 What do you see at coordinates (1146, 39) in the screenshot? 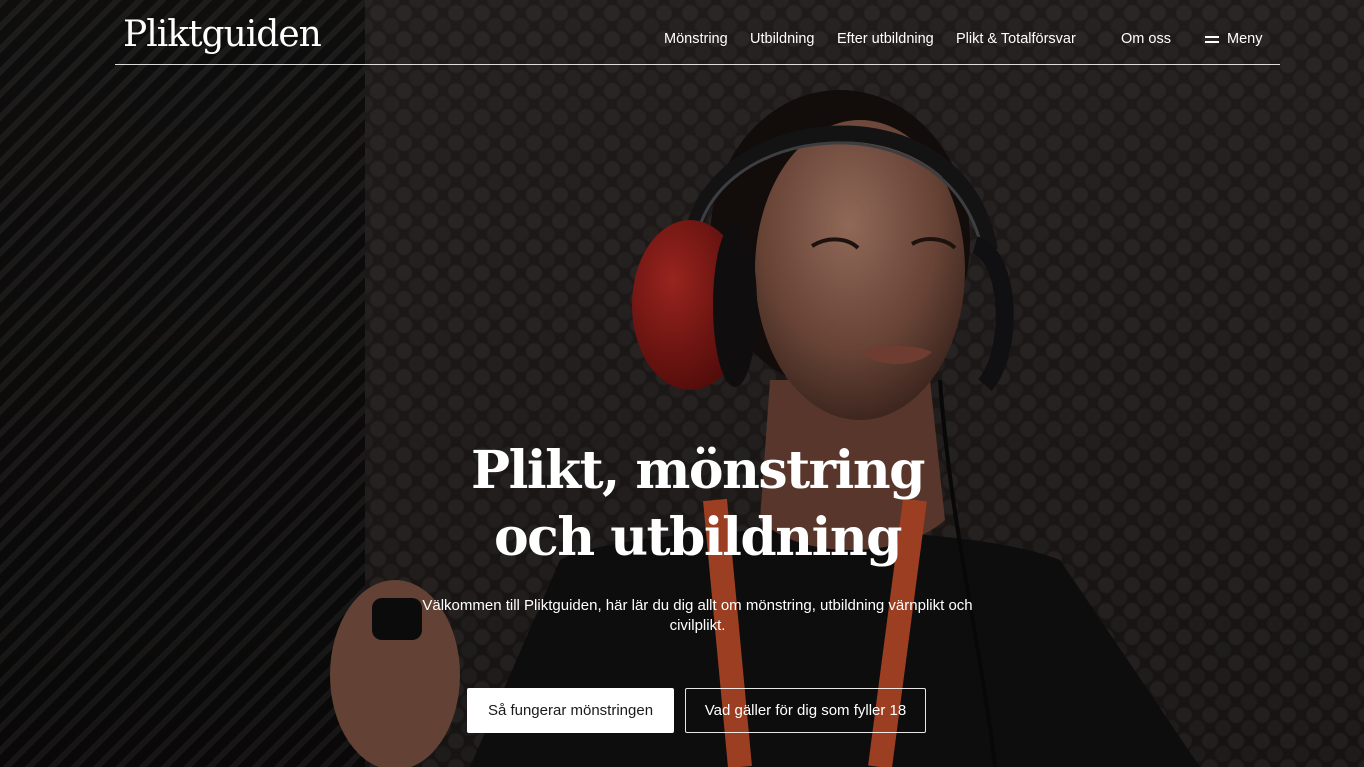
I see `nav-item-om-oss: Om oss` at bounding box center [1146, 39].